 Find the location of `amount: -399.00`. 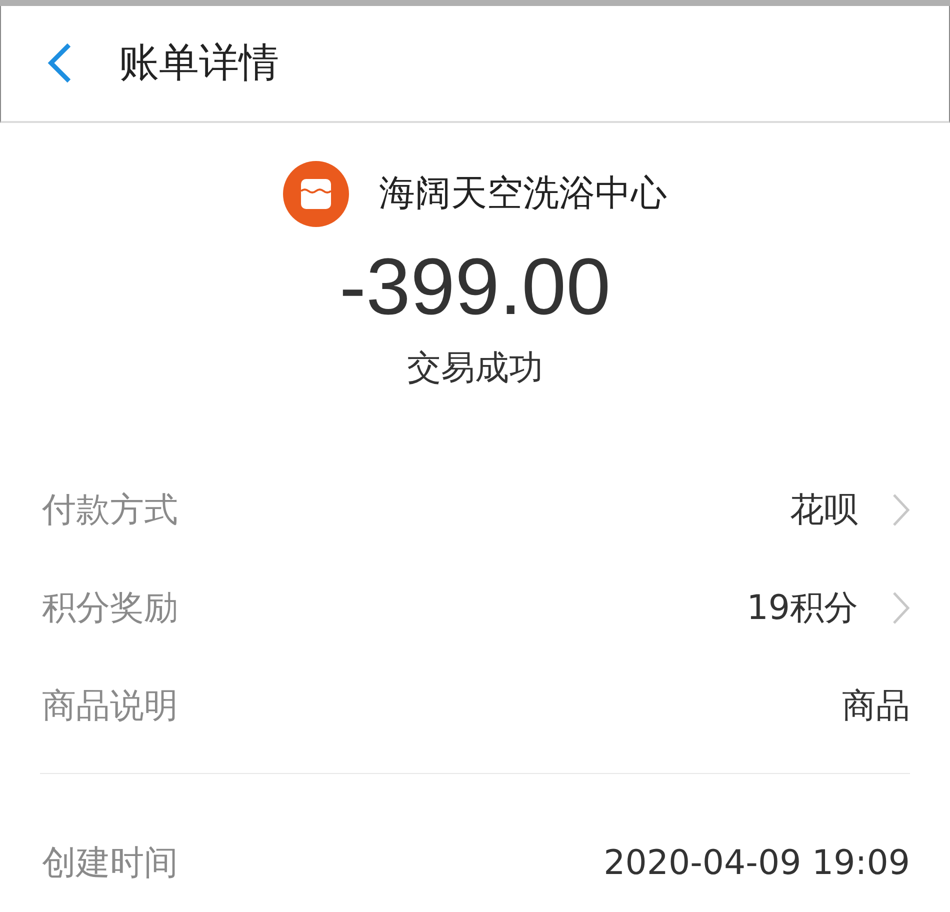

amount: -399.00 is located at coordinates (475, 287).